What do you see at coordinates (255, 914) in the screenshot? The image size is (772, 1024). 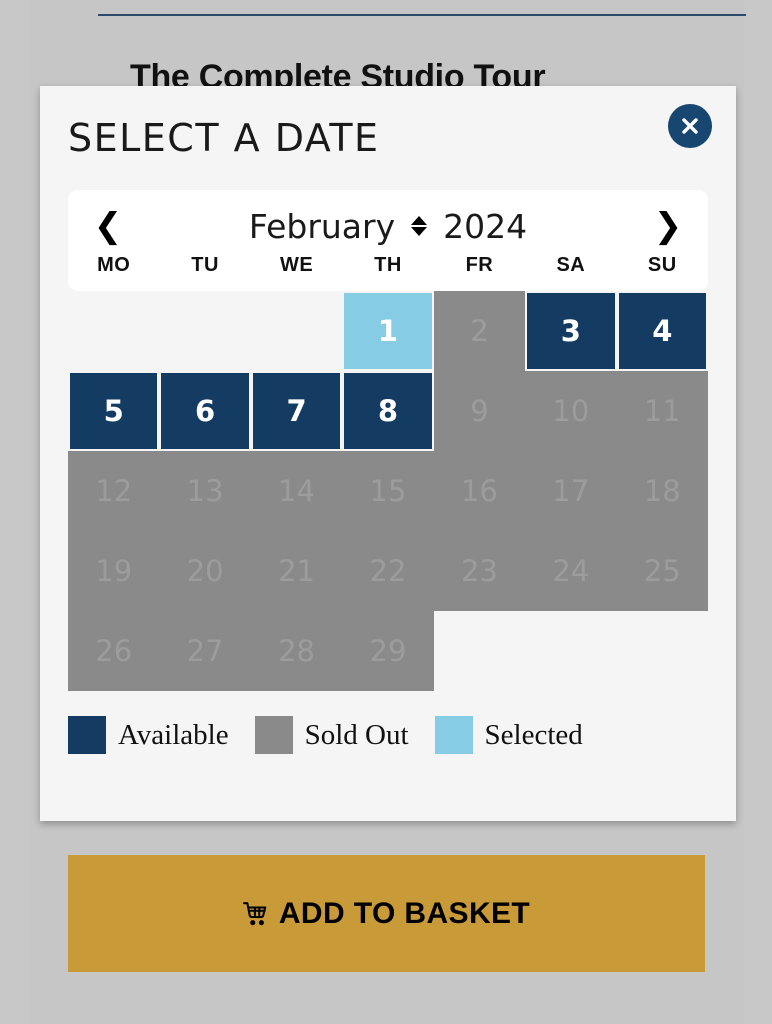 I see `shopping-cart-icon` at bounding box center [255, 914].